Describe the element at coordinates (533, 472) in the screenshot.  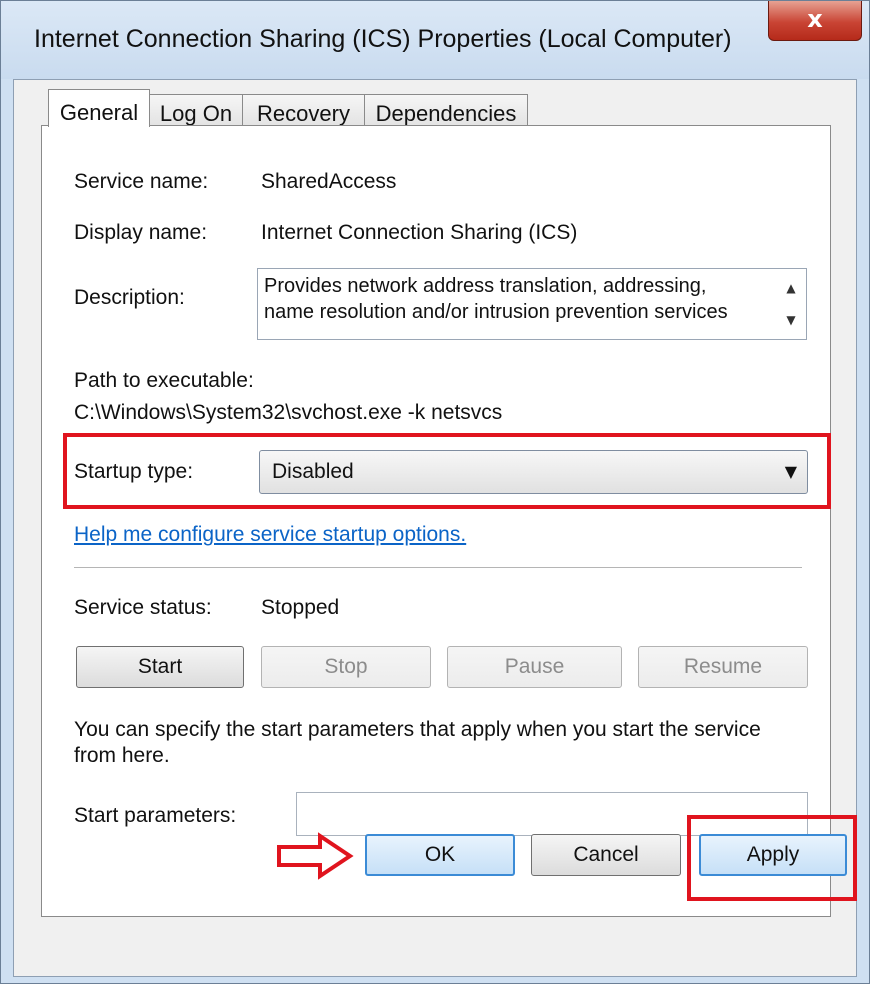
I see `startup-type-select: Disabled ▼` at that location.